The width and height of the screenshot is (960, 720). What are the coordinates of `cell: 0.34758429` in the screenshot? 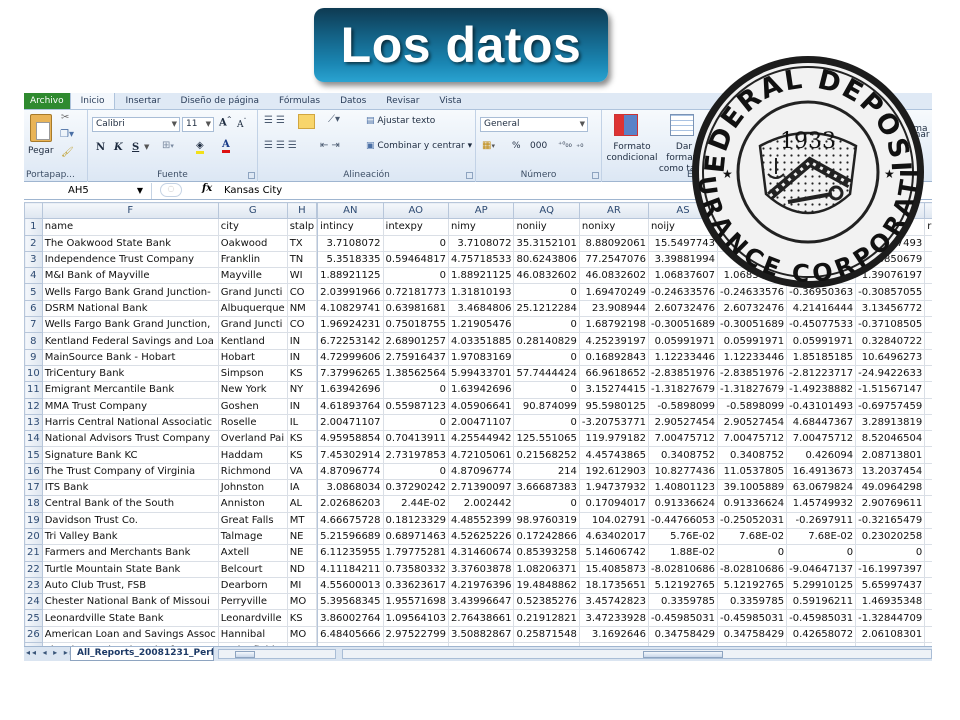 It's located at (683, 634).